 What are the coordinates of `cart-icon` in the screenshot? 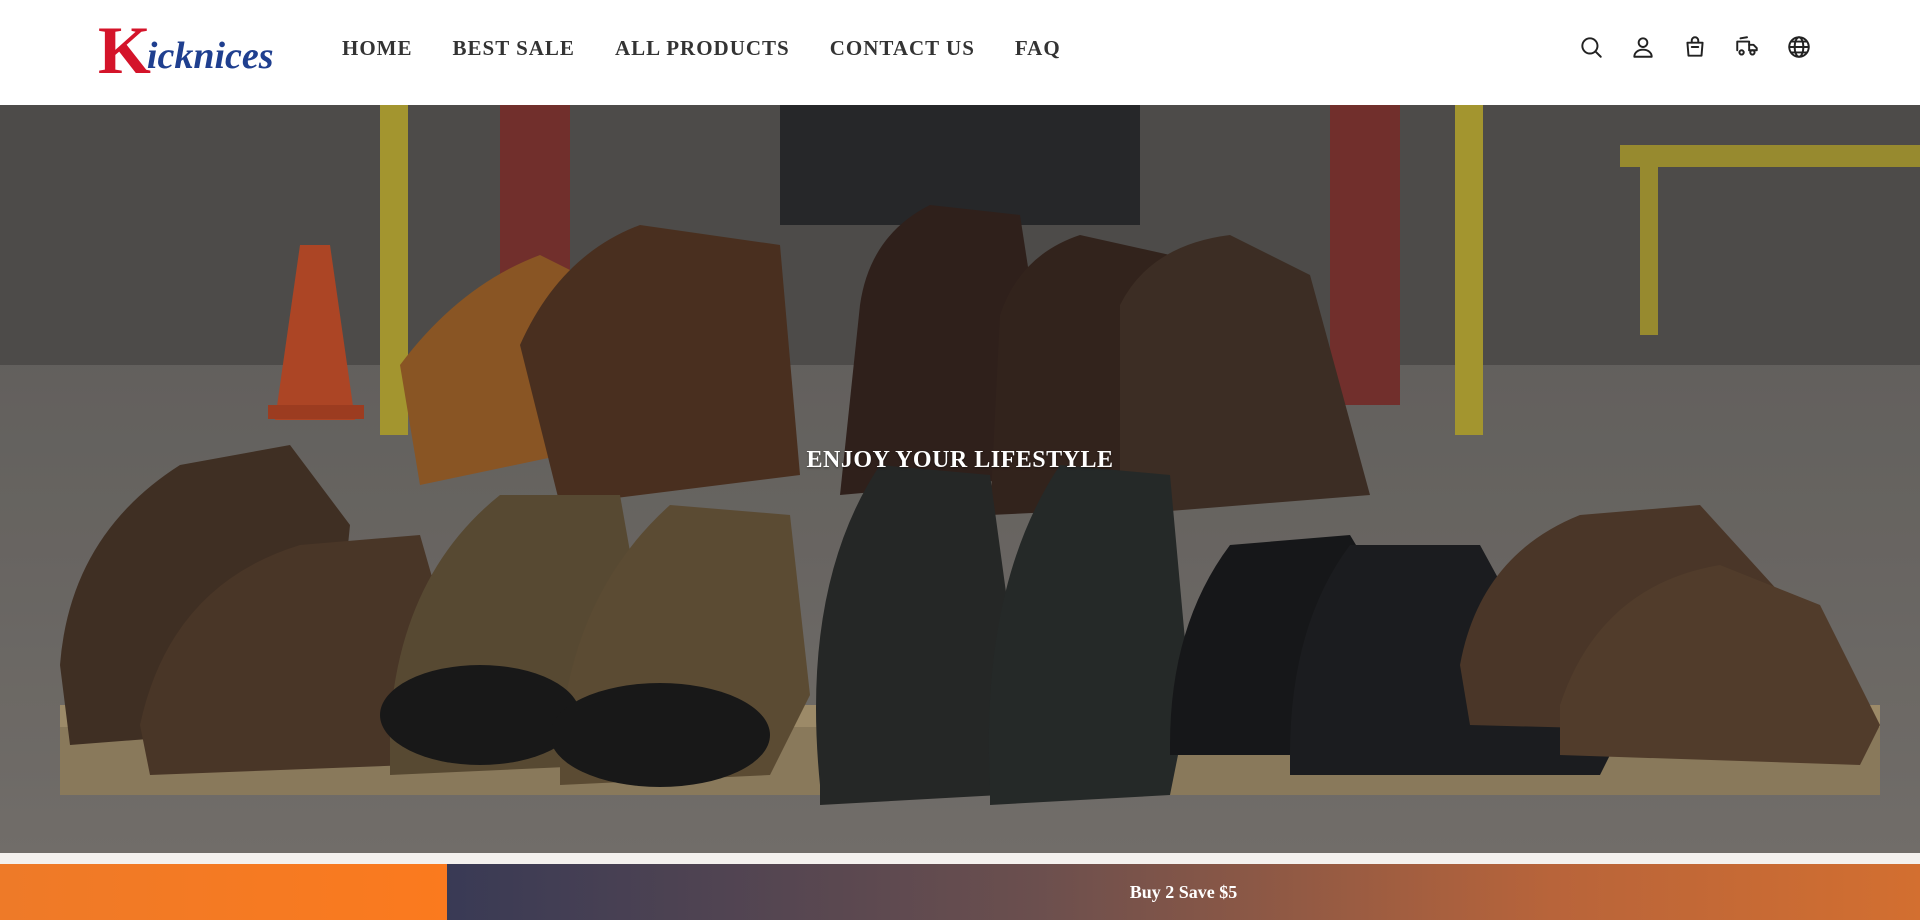 It's located at (1695, 47).